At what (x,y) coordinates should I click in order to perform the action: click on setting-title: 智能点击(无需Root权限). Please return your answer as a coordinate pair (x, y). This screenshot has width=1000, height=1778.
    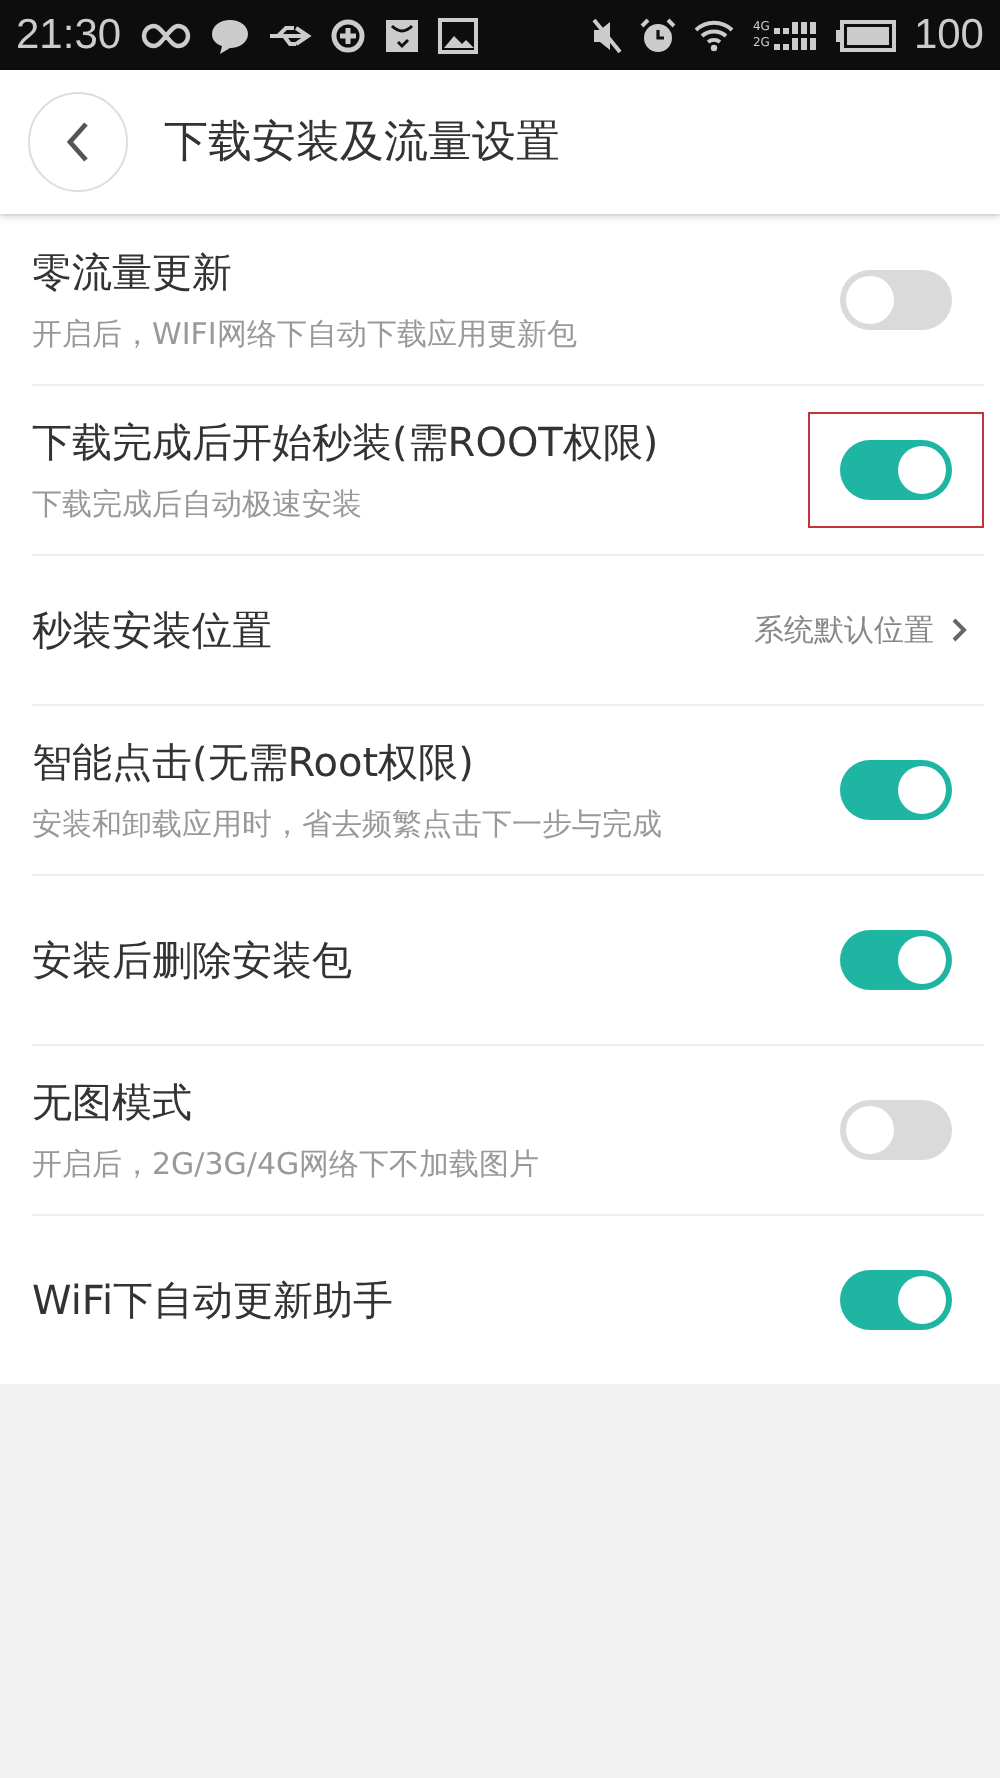
    Looking at the image, I should click on (254, 763).